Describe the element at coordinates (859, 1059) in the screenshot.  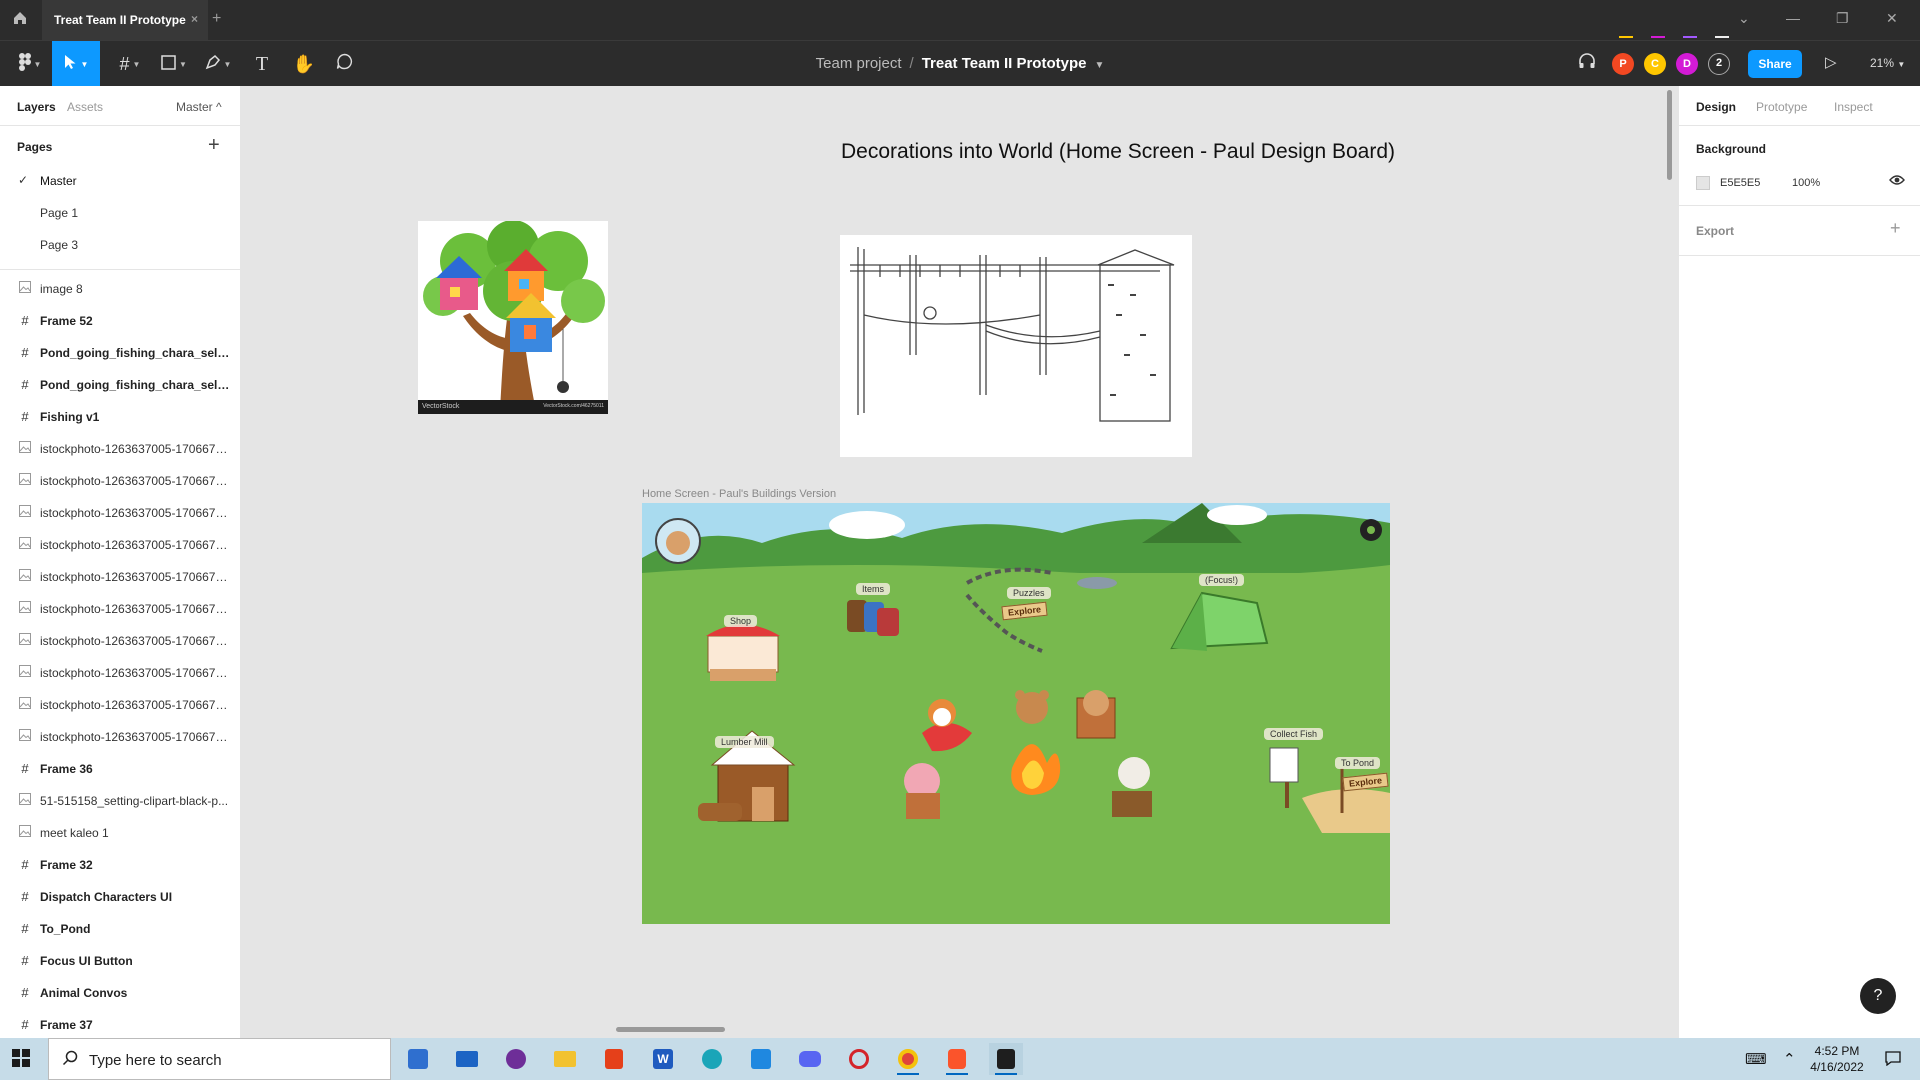
I see `app-icon` at that location.